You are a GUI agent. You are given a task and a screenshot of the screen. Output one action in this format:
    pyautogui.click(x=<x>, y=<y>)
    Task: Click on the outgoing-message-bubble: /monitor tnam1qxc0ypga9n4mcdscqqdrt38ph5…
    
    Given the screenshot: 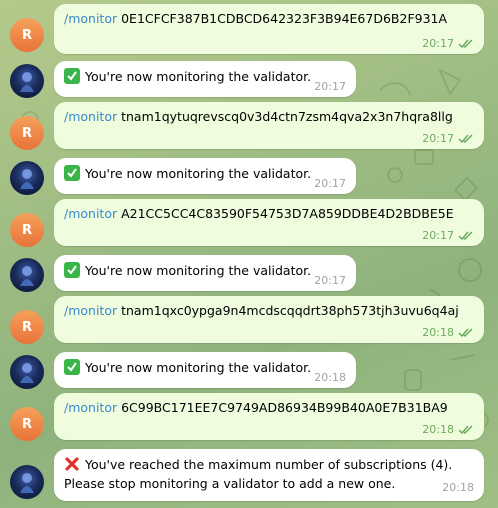 What is the action you would take?
    pyautogui.click(x=269, y=319)
    